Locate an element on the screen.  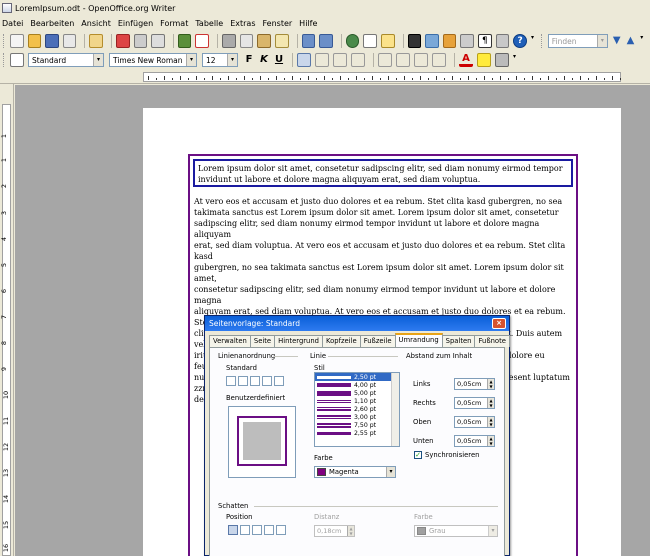
line-style-option: 2,55 pt is located at coordinates (357, 433).